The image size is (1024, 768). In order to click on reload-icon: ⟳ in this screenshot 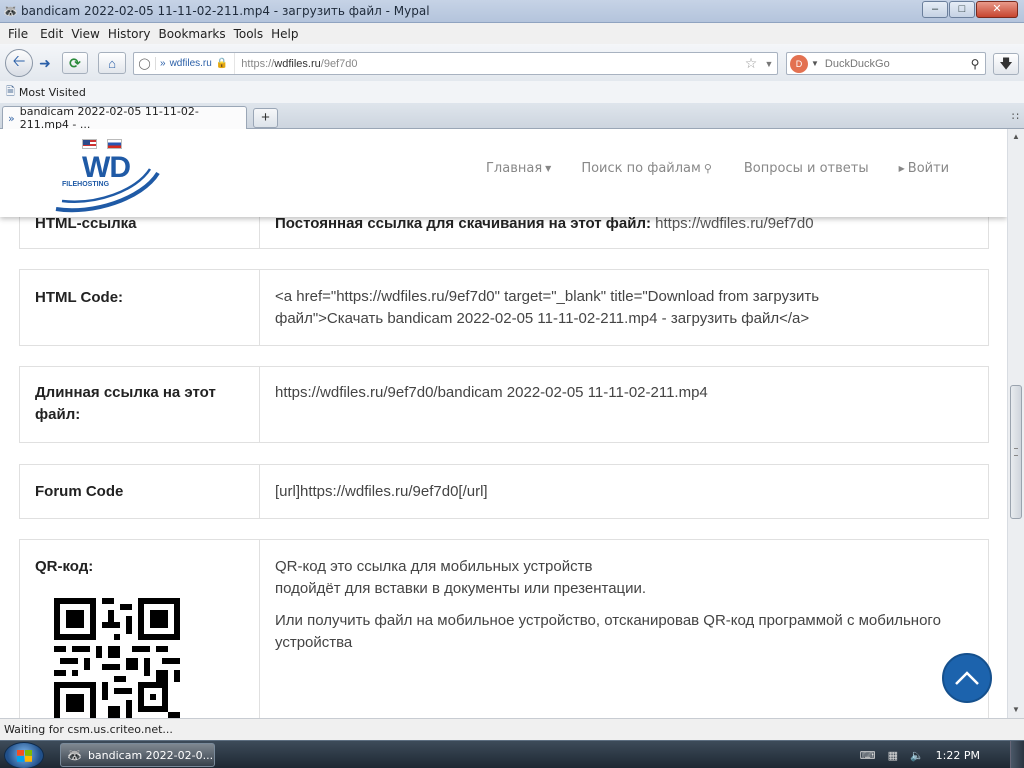, I will do `click(75, 62)`.